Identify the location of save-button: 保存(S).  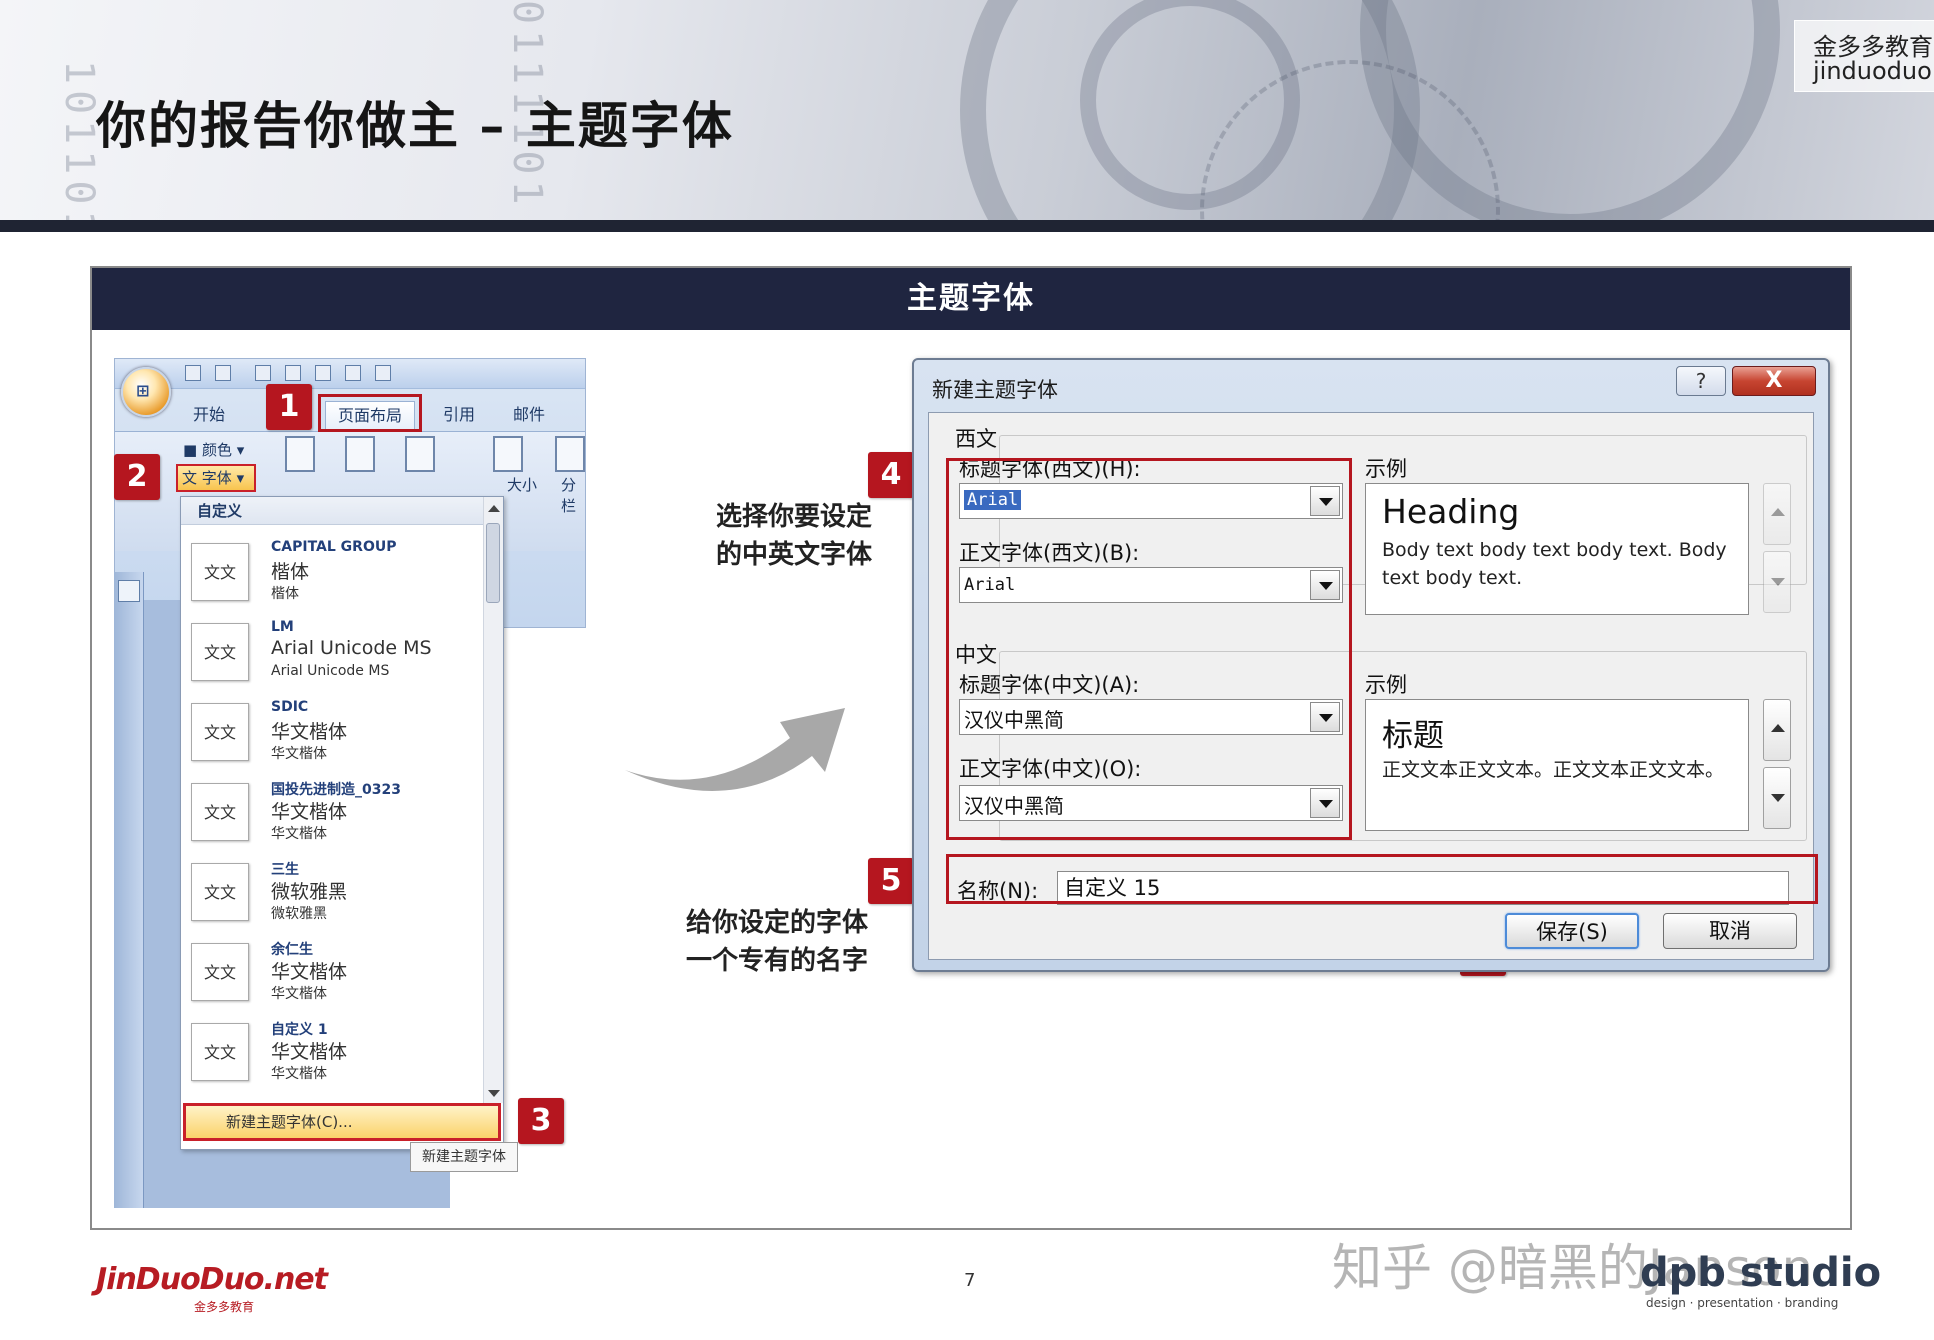
(1572, 931).